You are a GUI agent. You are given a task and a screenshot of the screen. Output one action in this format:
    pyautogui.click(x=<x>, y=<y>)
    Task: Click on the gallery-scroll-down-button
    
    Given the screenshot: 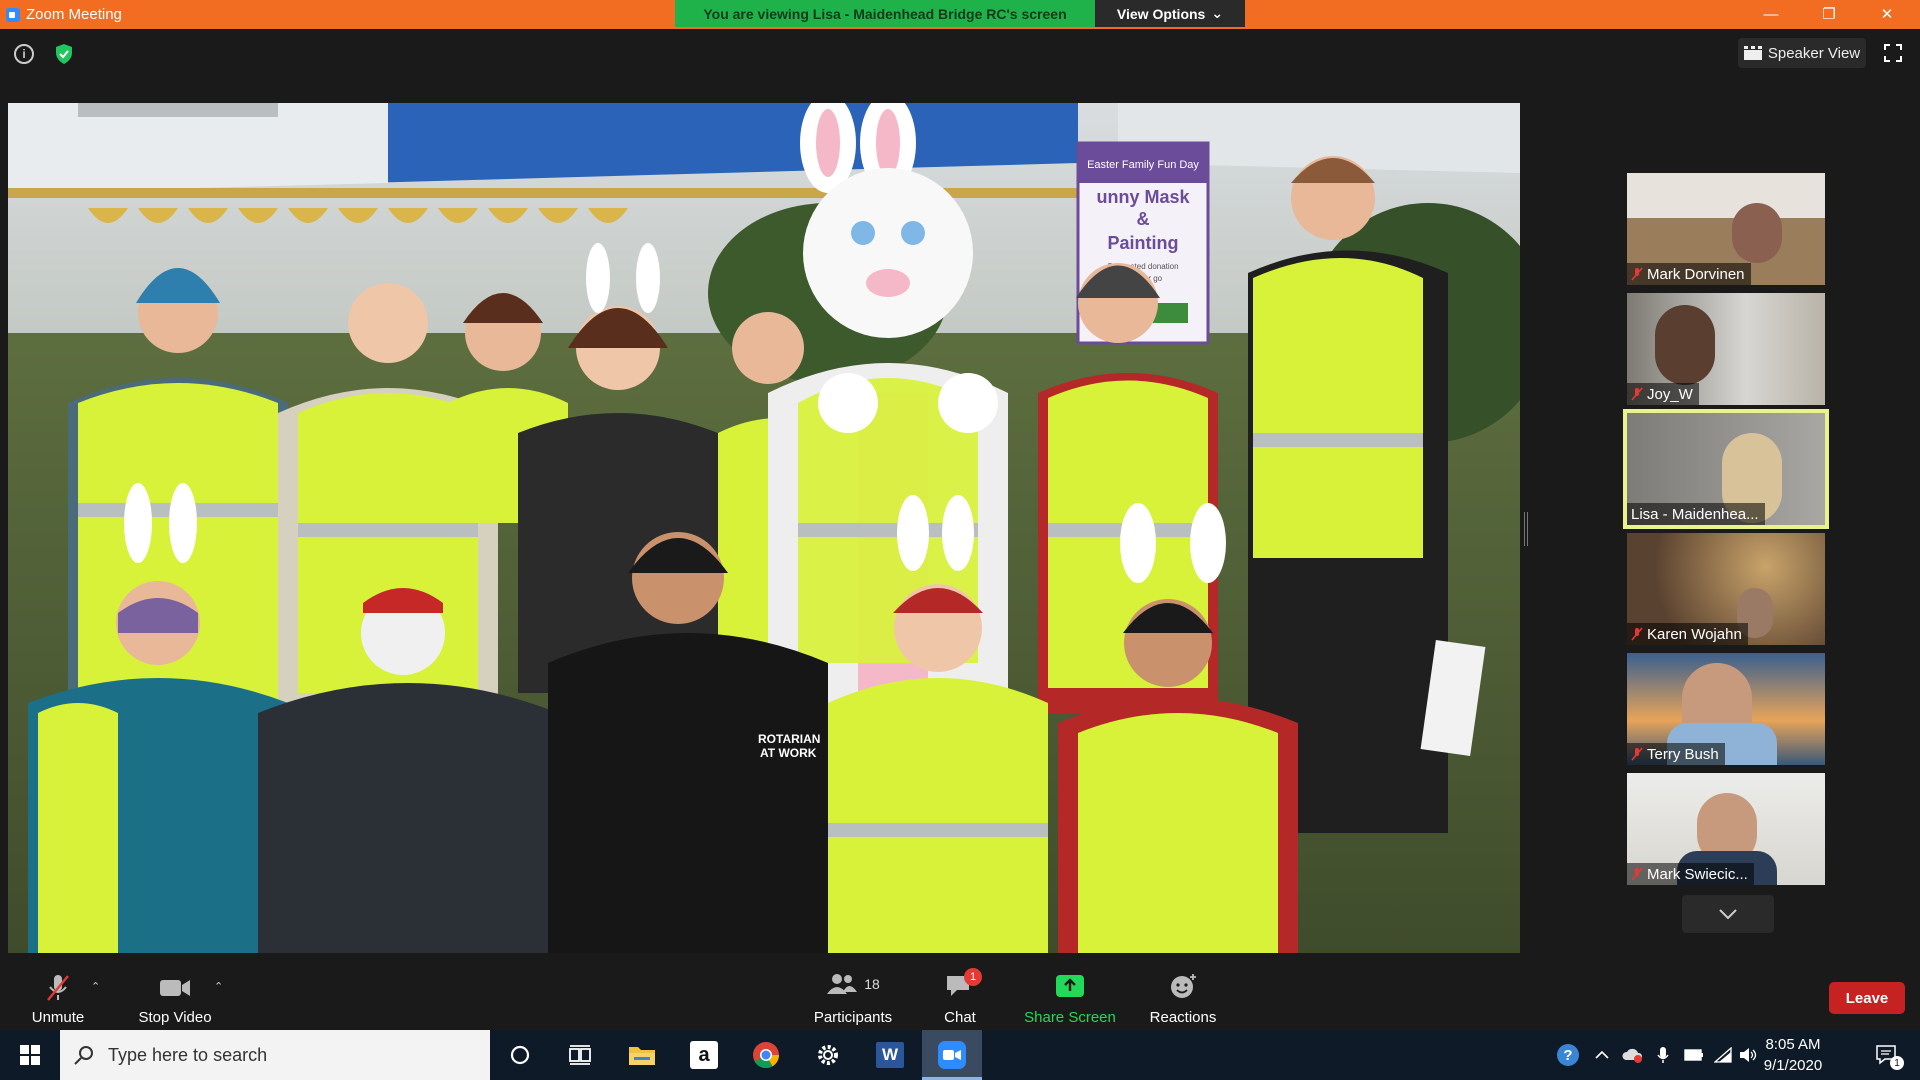 What is the action you would take?
    pyautogui.click(x=1728, y=914)
    